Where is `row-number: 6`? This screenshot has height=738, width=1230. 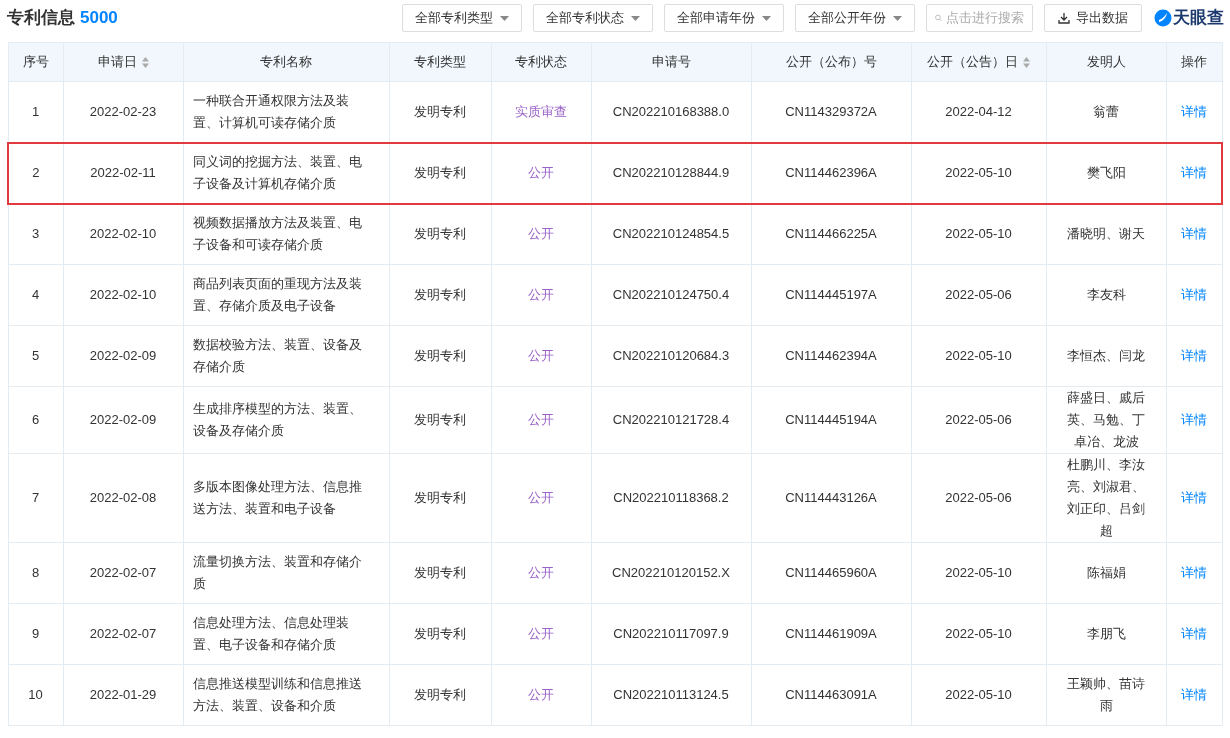 row-number: 6 is located at coordinates (35, 419).